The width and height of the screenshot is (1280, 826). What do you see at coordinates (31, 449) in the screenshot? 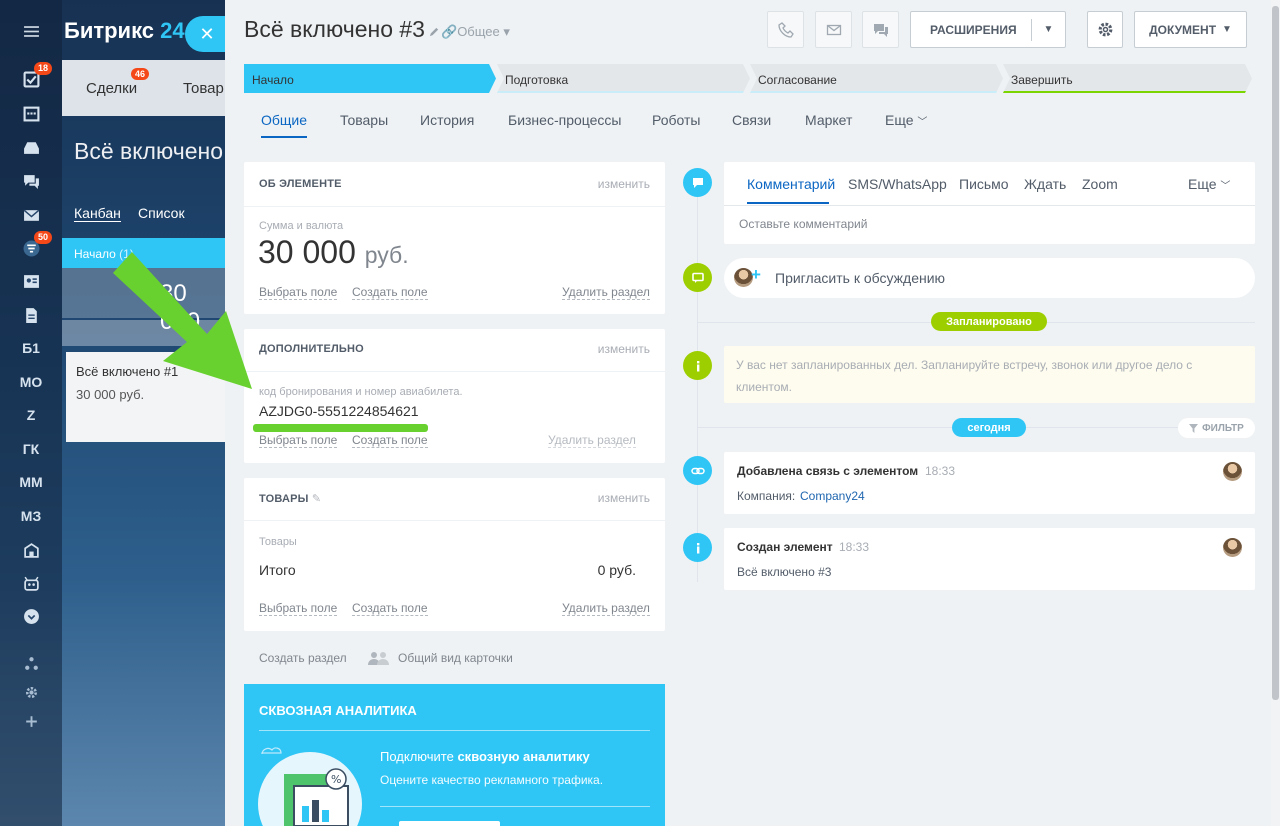
I see `rail-letter-gk: ГК` at bounding box center [31, 449].